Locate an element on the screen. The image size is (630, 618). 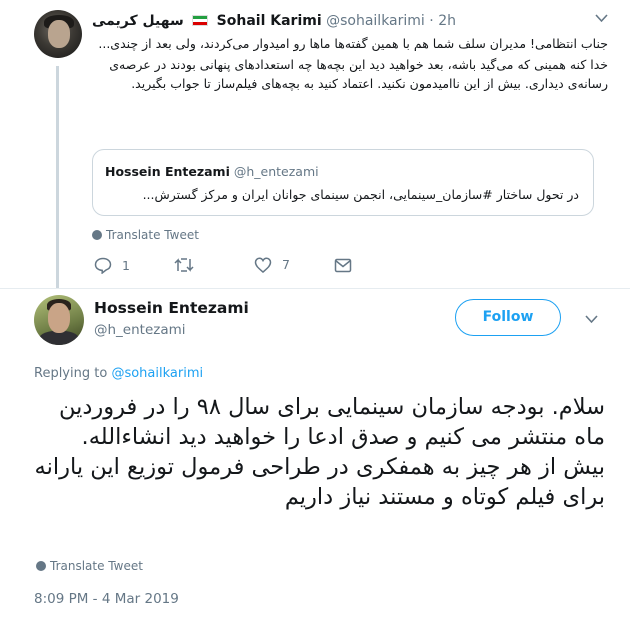
message-button is located at coordinates (343, 265).